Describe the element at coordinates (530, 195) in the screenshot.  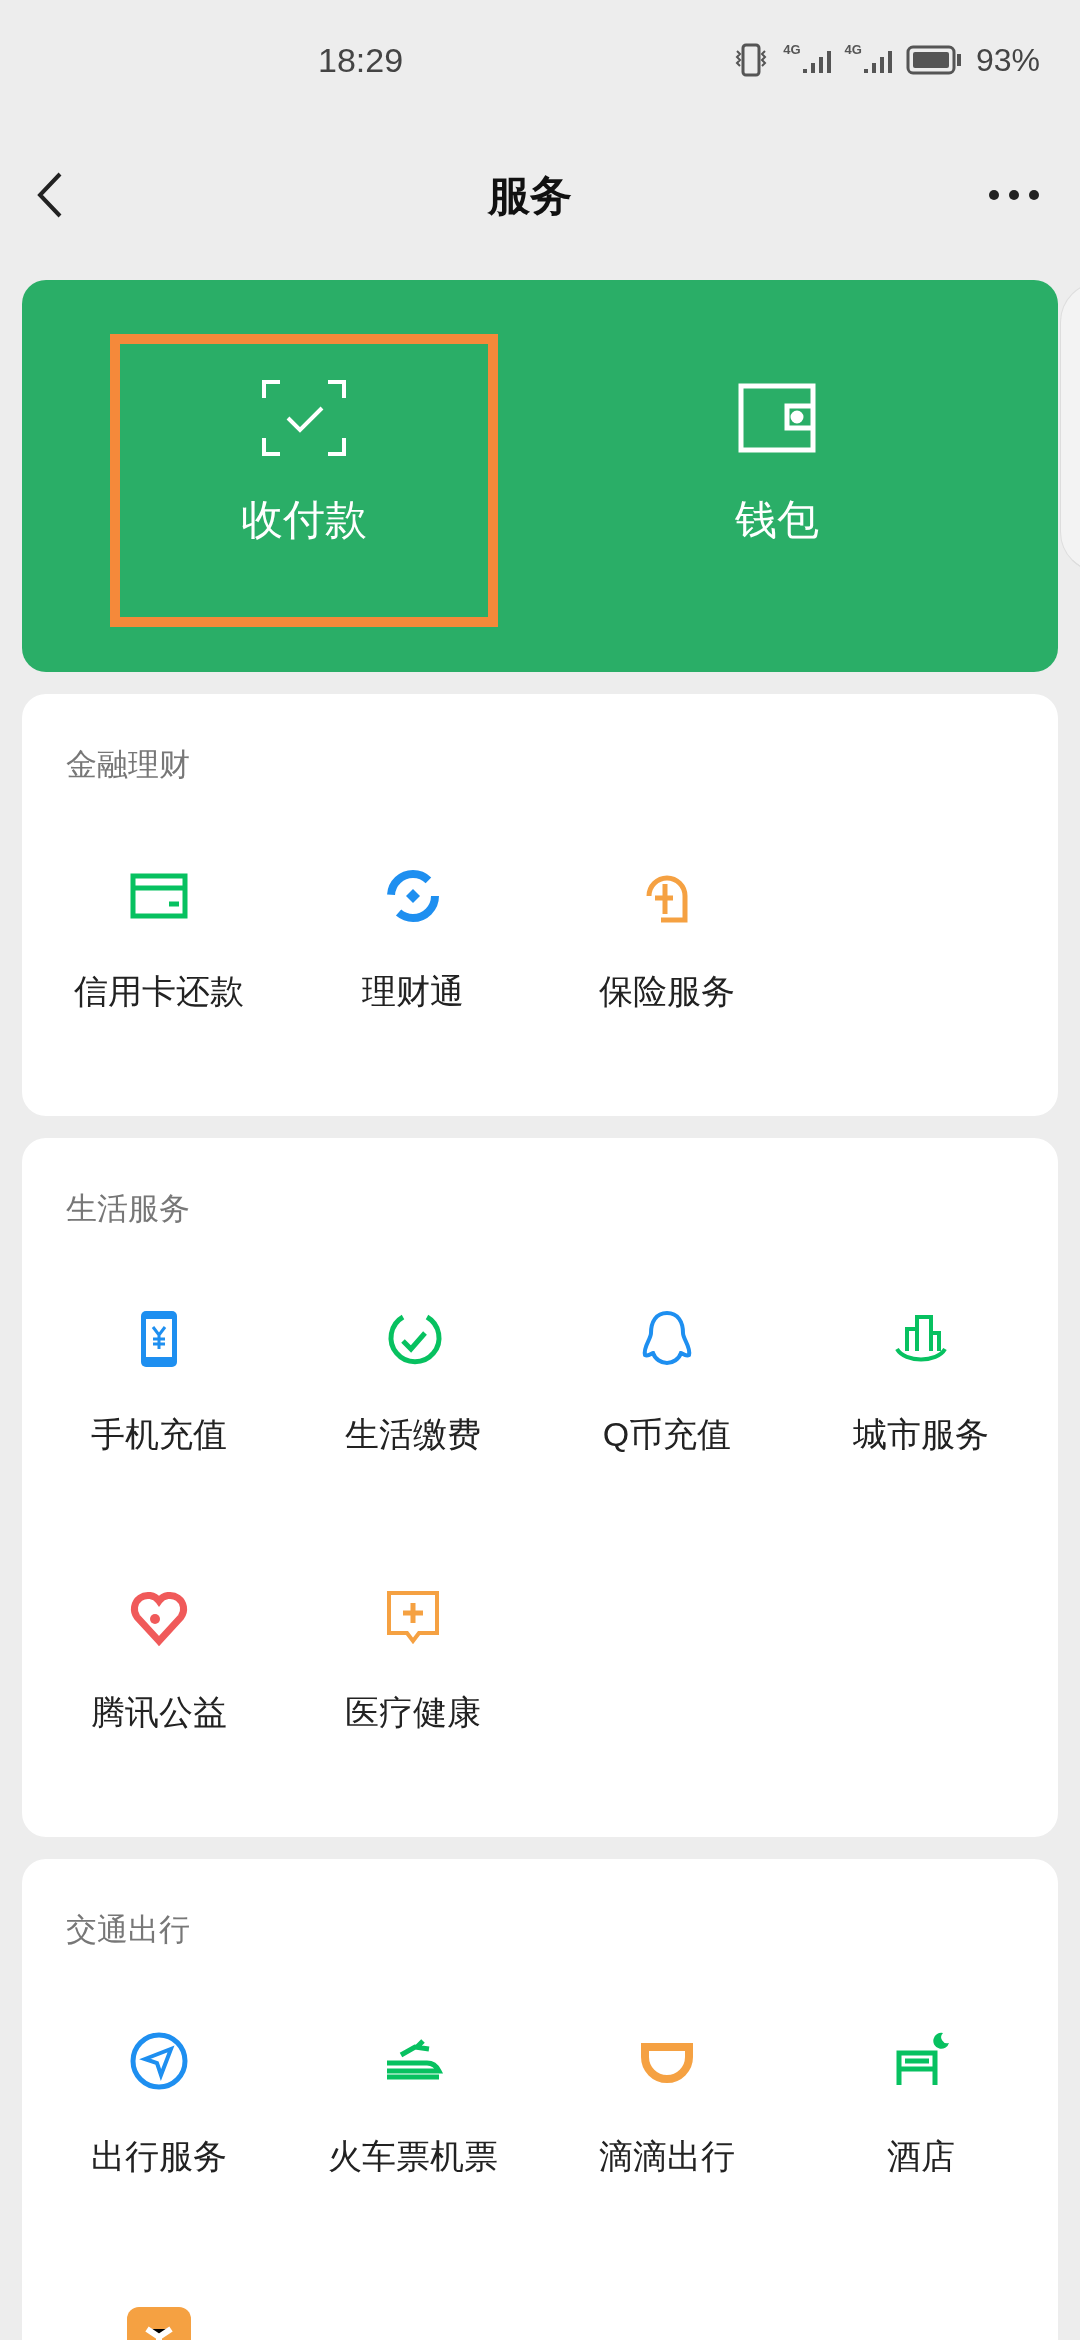
I see `page-title: 服务` at that location.